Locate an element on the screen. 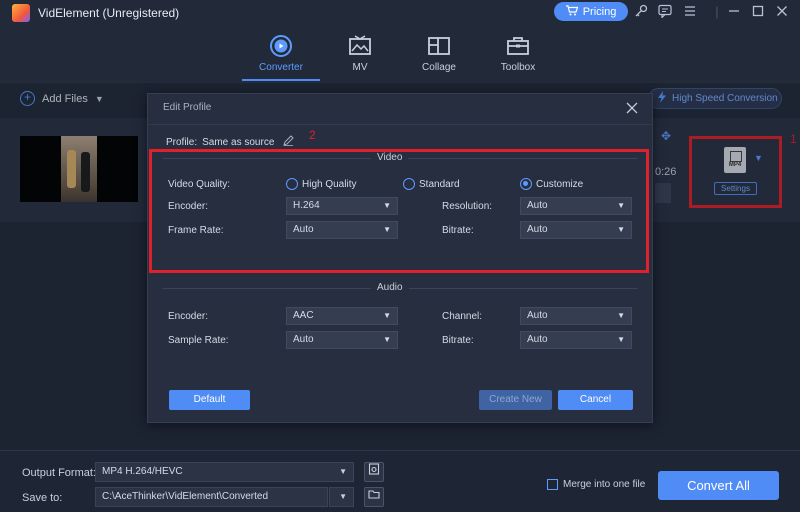  sample-rate-select: Auto ▼ is located at coordinates (342, 340).